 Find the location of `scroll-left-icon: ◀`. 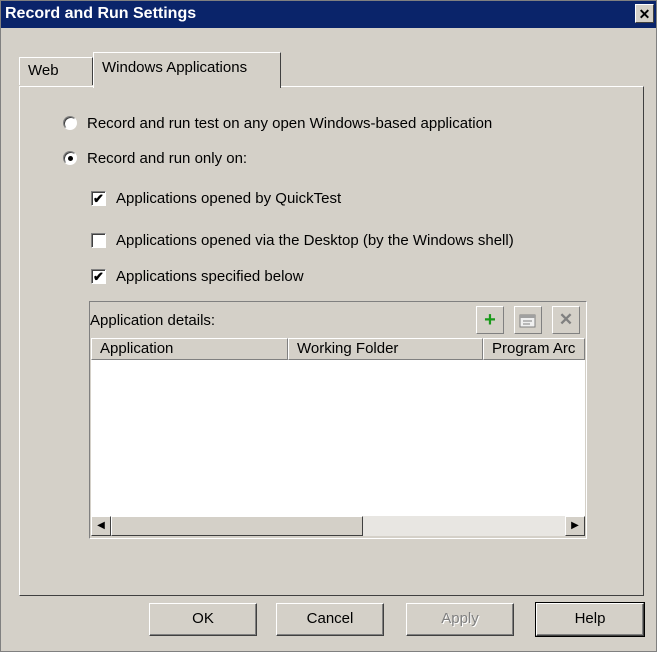

scroll-left-icon: ◀ is located at coordinates (101, 525).